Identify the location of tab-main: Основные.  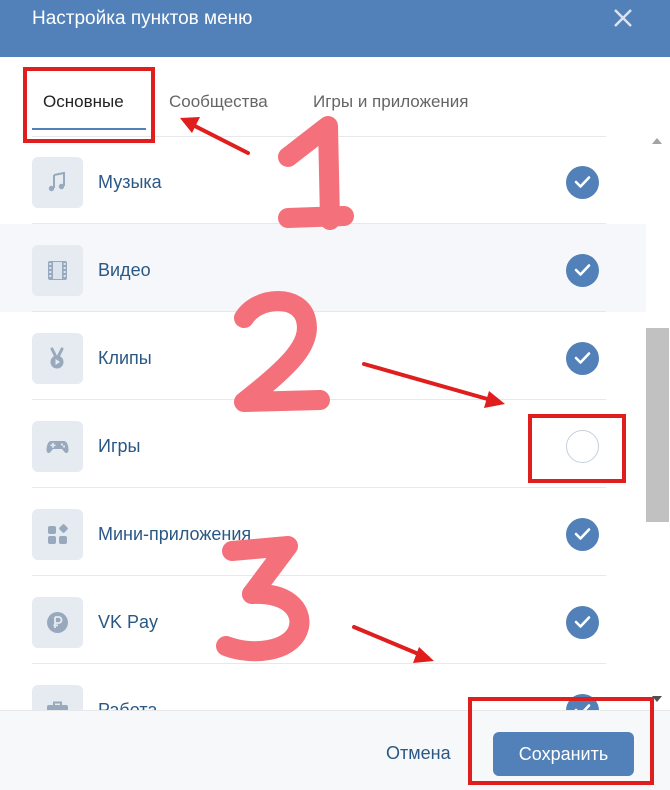
(83, 102).